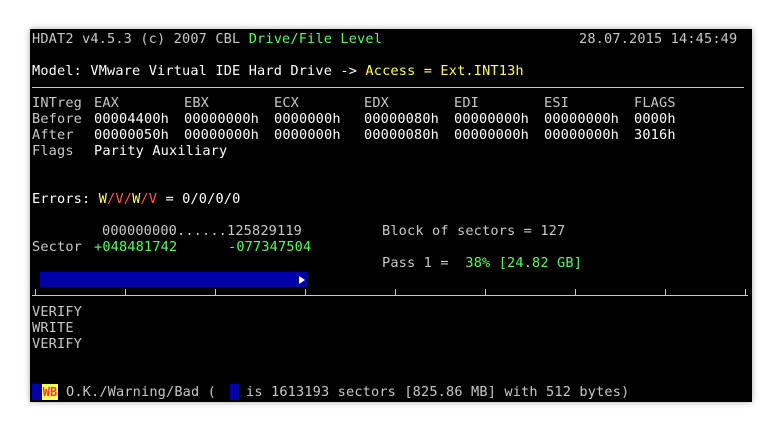 This screenshot has height=433, width=784. What do you see at coordinates (377, 103) in the screenshot?
I see `reg-header-edx: EDX` at bounding box center [377, 103].